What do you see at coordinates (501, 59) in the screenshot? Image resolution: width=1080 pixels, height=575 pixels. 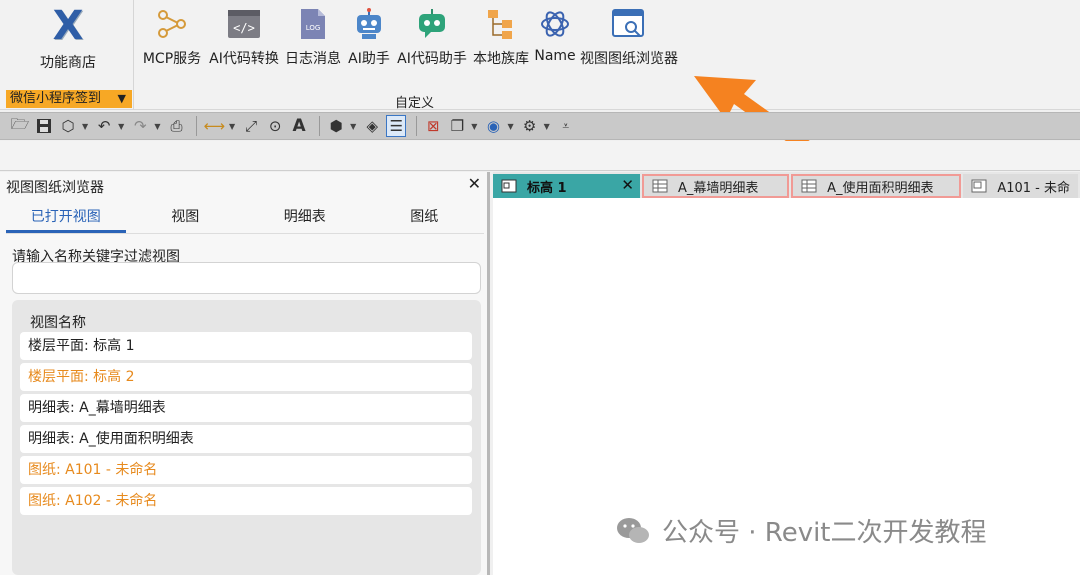 I see `tool-label: 本地族库` at bounding box center [501, 59].